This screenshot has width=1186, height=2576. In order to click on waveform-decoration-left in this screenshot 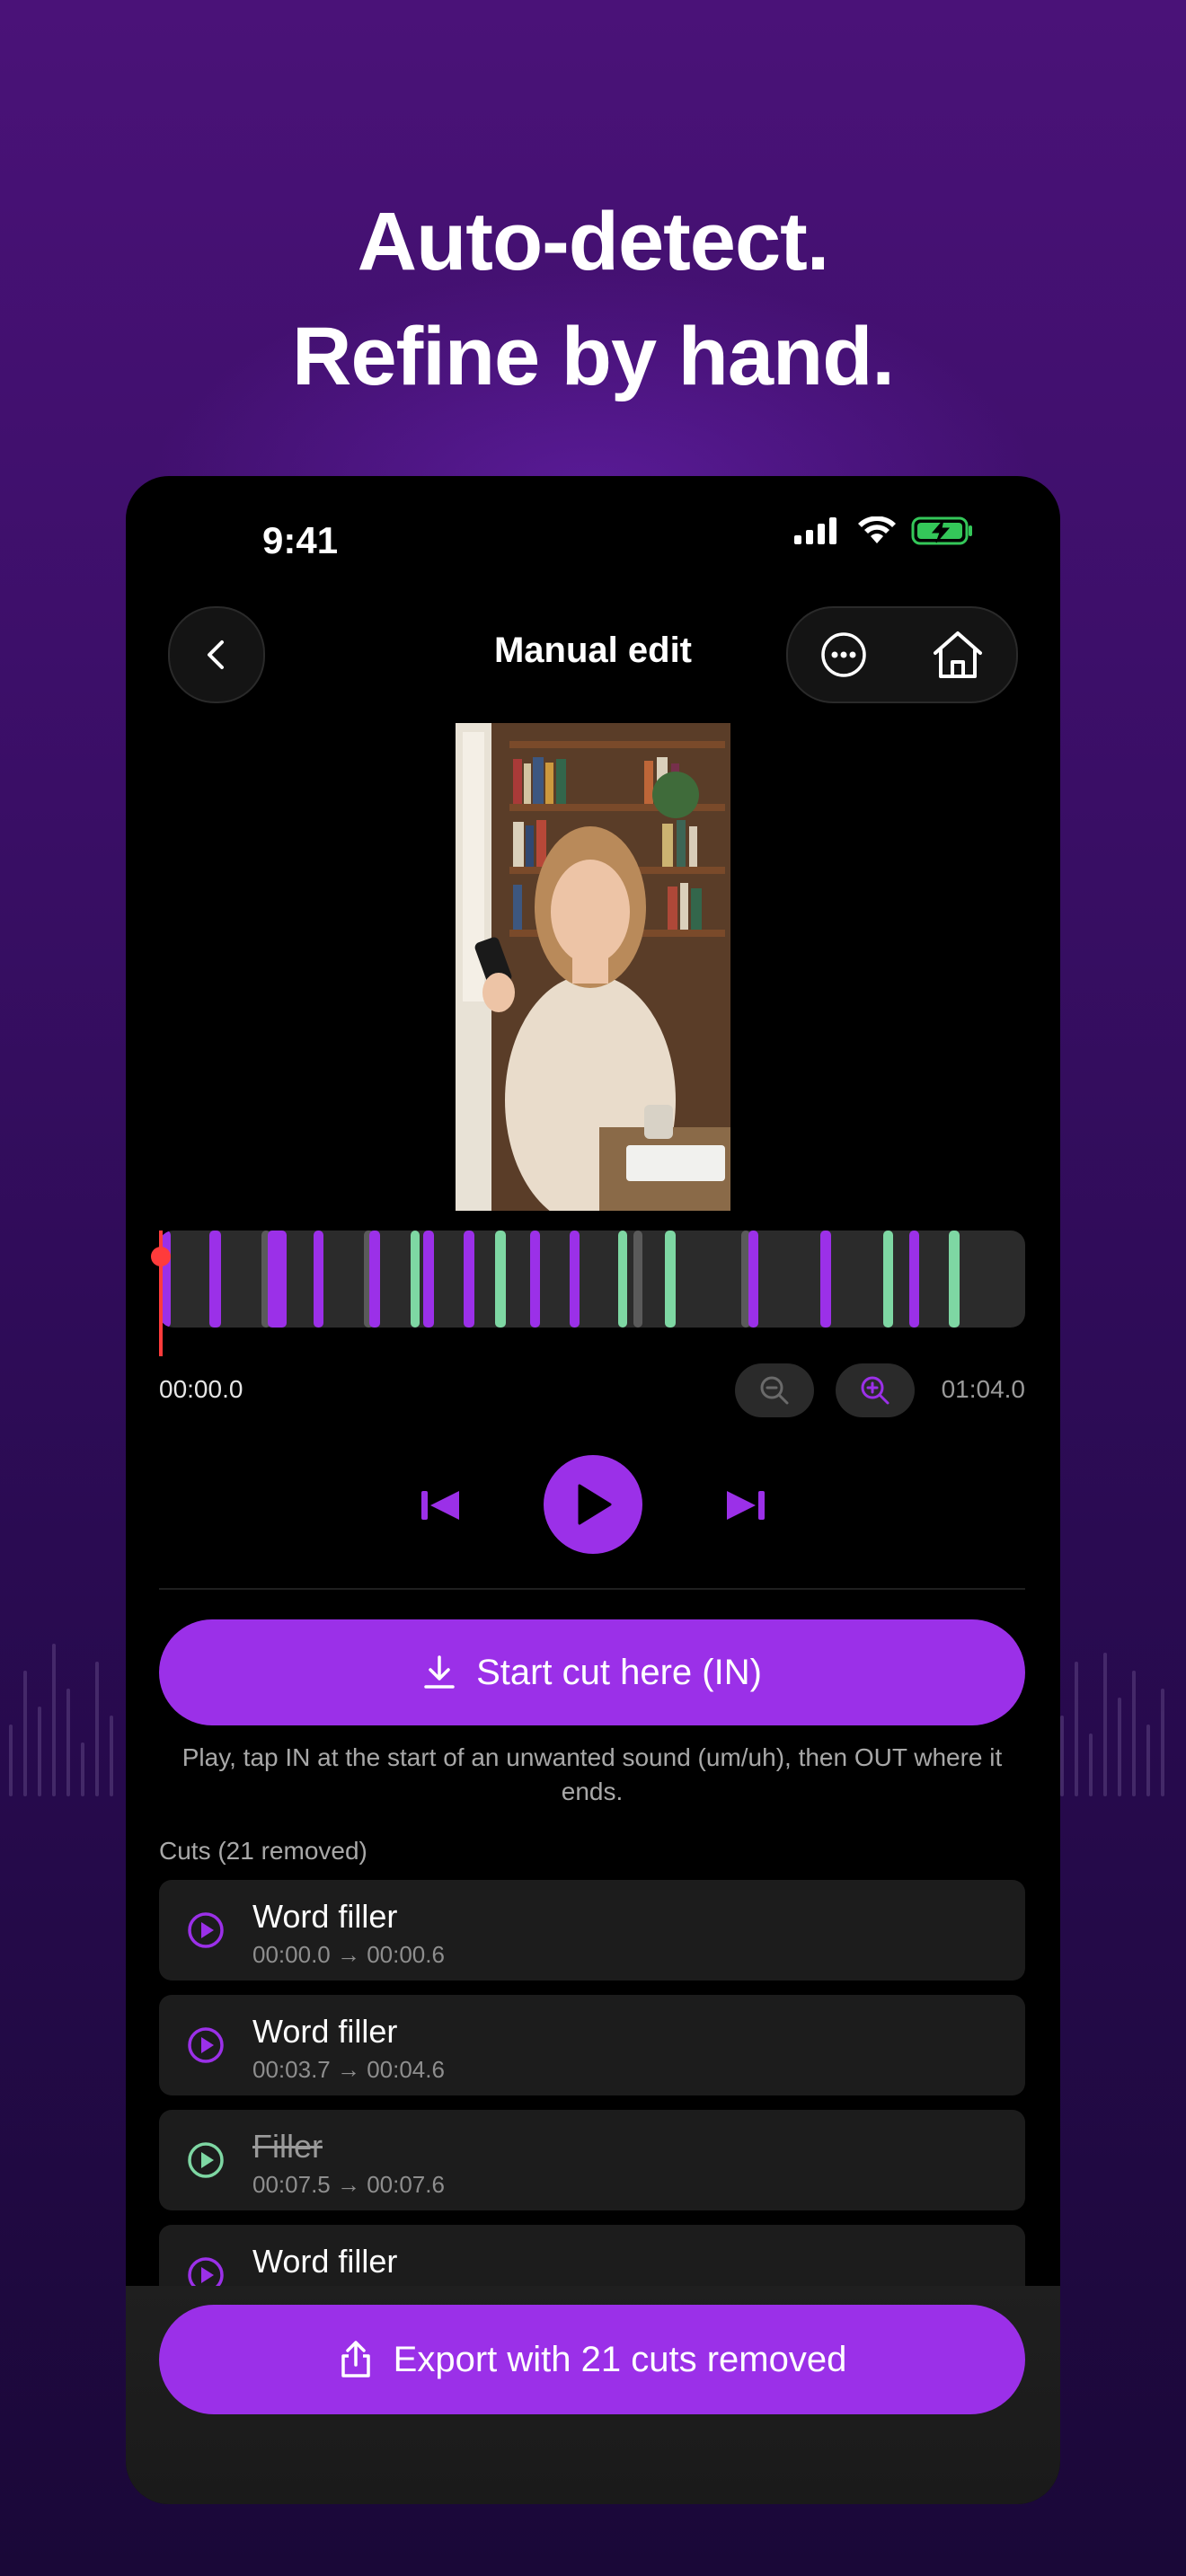, I will do `click(67, 1711)`.